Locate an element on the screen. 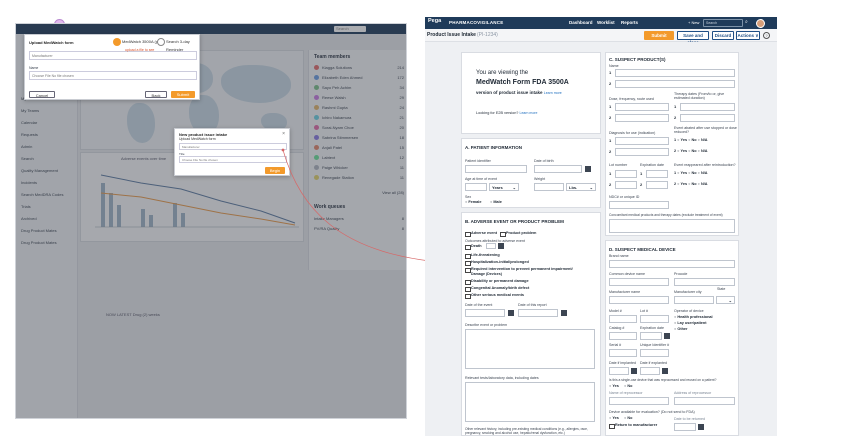  therapy-1-input is located at coordinates (707, 107).